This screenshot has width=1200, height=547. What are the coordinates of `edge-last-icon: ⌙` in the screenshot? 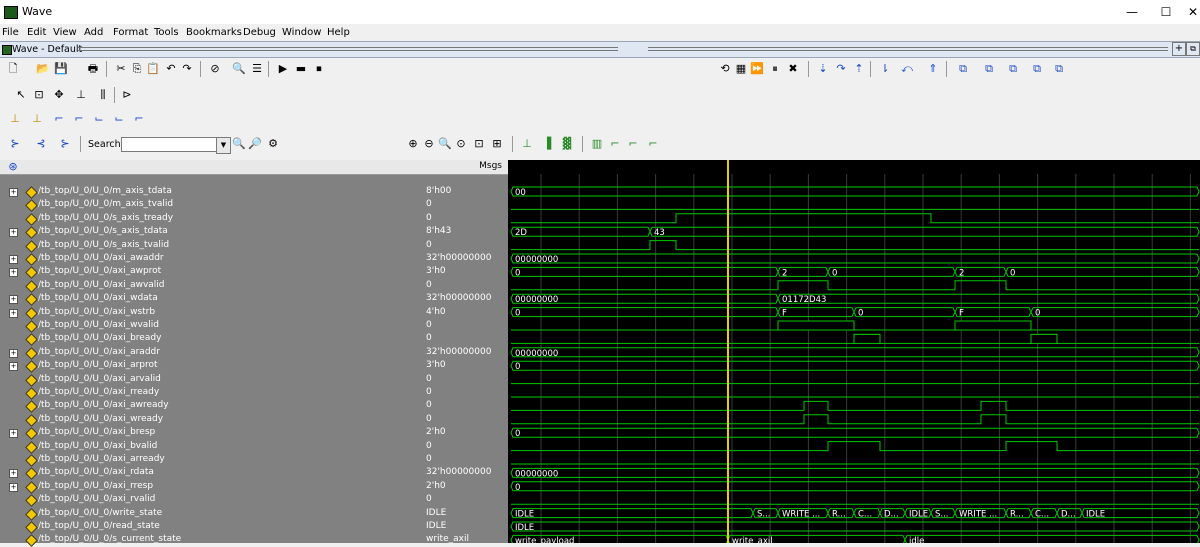 It's located at (119, 119).